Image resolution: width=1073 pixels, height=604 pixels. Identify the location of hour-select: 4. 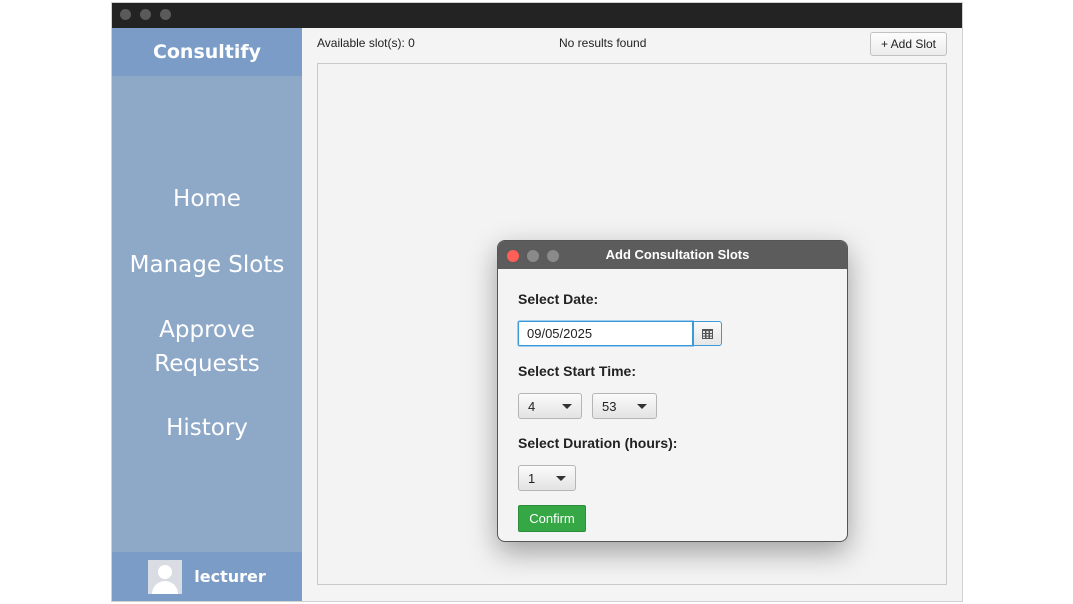
(550, 406).